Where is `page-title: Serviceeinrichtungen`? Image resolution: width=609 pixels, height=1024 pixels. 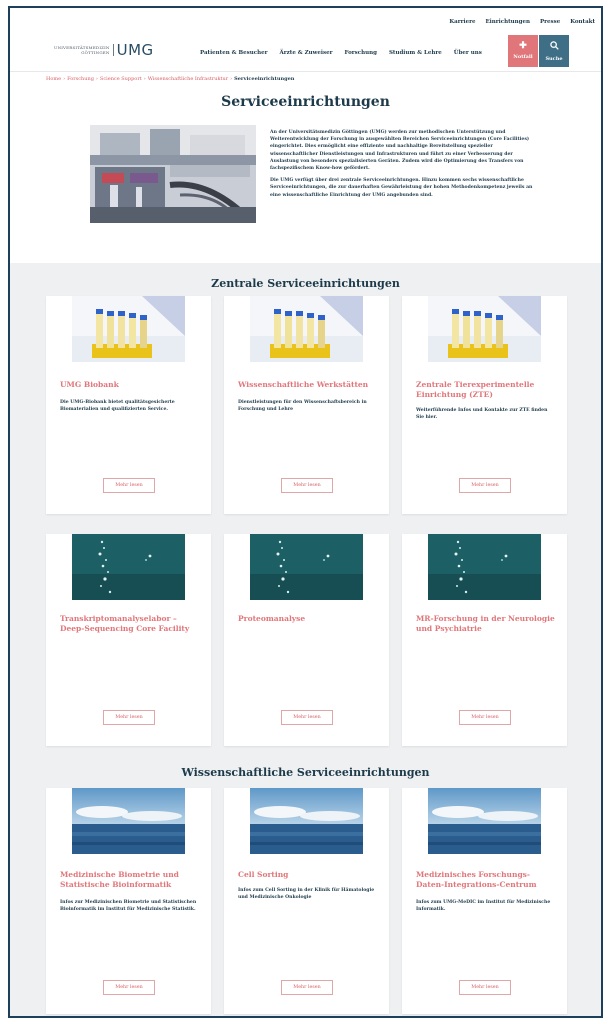 page-title: Serviceeinrichtungen is located at coordinates (305, 102).